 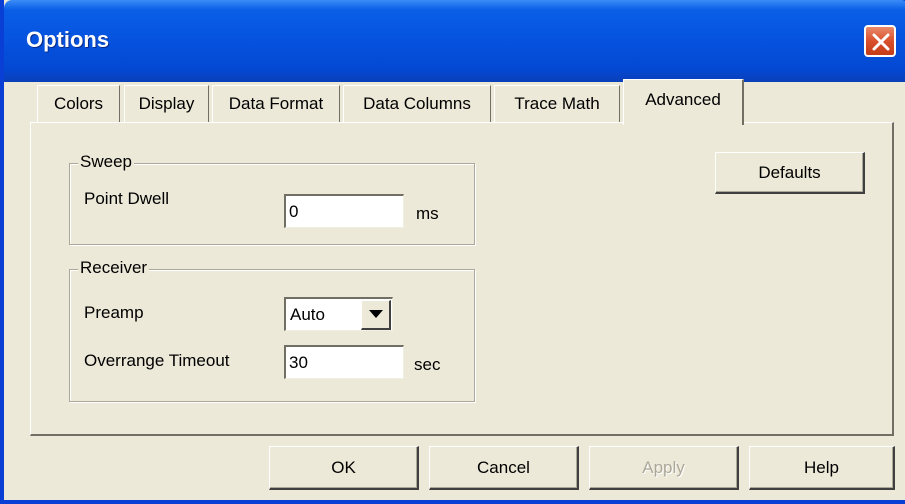 I want to click on close-button, so click(x=880, y=41).